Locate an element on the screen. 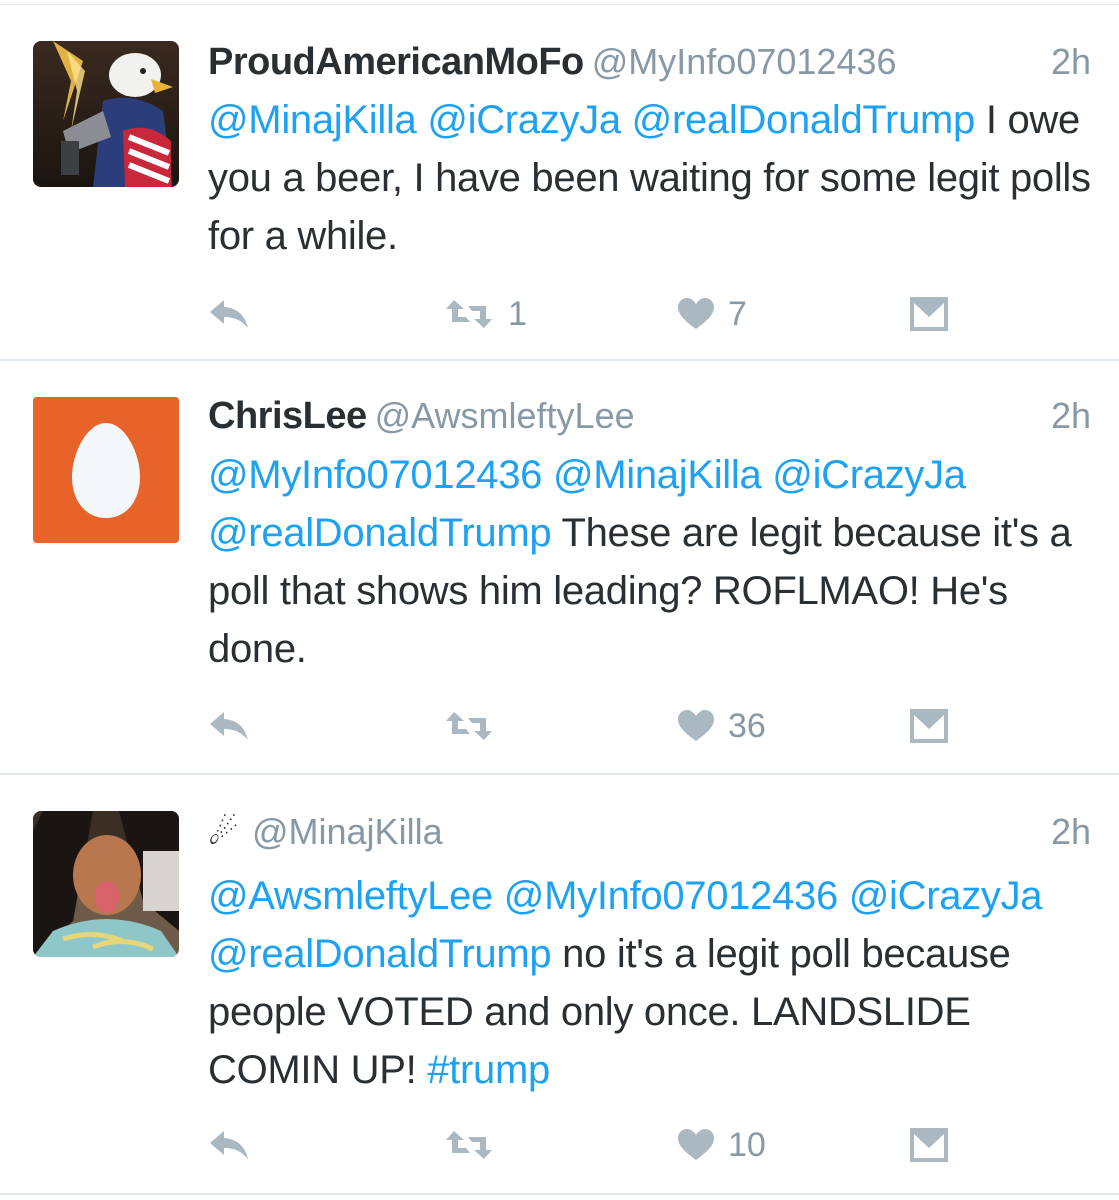 The height and width of the screenshot is (1200, 1119). hashtag-link: #trump is located at coordinates (488, 1070).